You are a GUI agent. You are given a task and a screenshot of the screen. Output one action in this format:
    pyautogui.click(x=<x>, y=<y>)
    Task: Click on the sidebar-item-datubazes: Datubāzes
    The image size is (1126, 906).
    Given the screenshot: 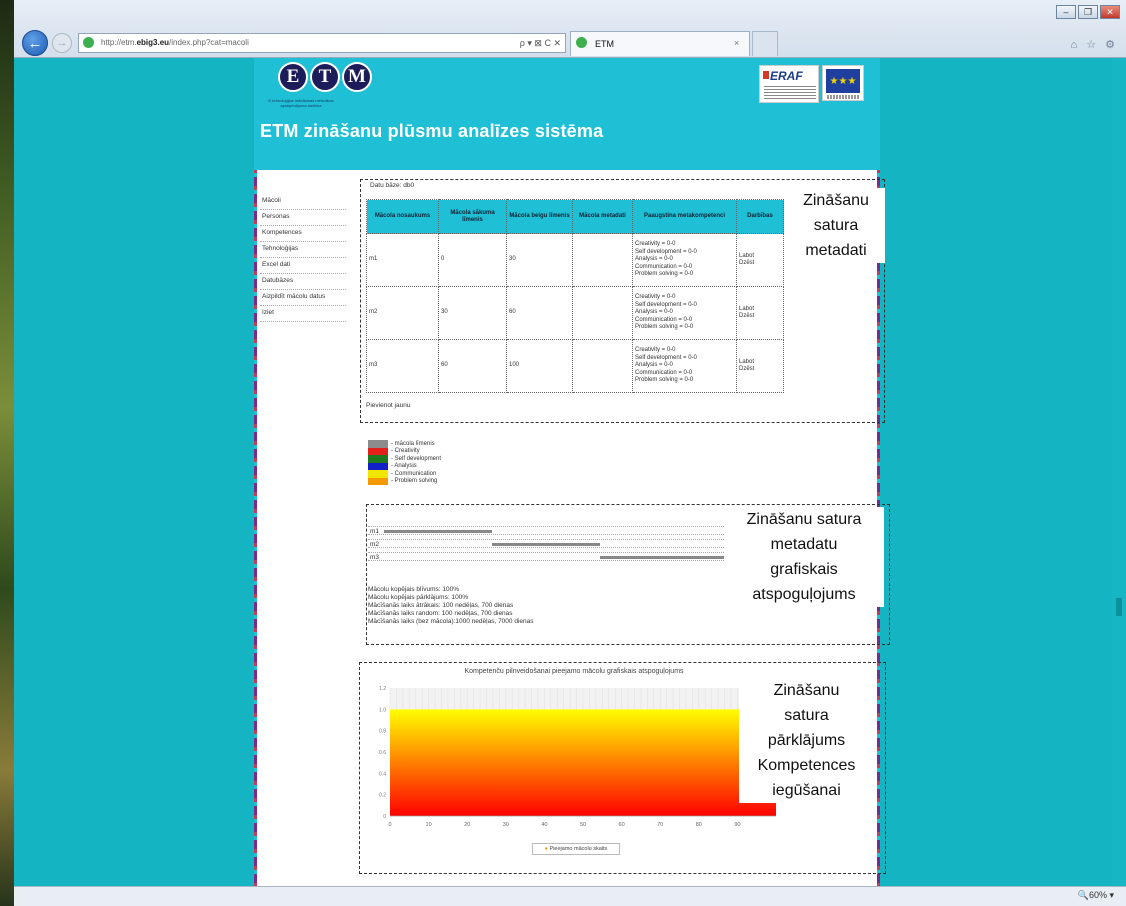 What is the action you would take?
    pyautogui.click(x=303, y=282)
    